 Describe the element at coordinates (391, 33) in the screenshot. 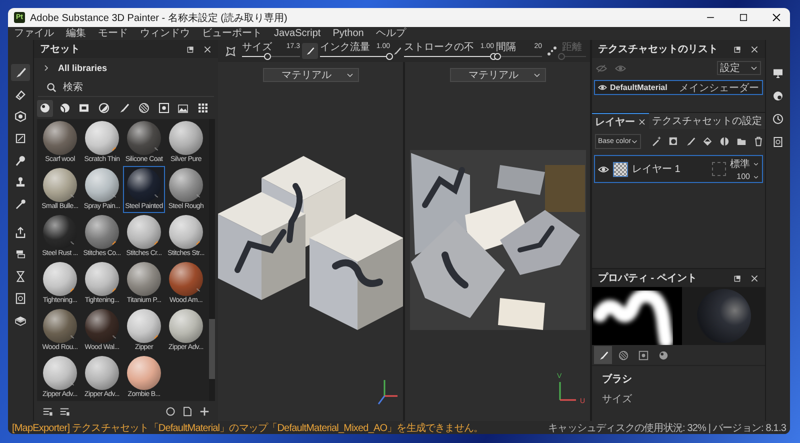

I see `menu-item: ヘルプ` at that location.